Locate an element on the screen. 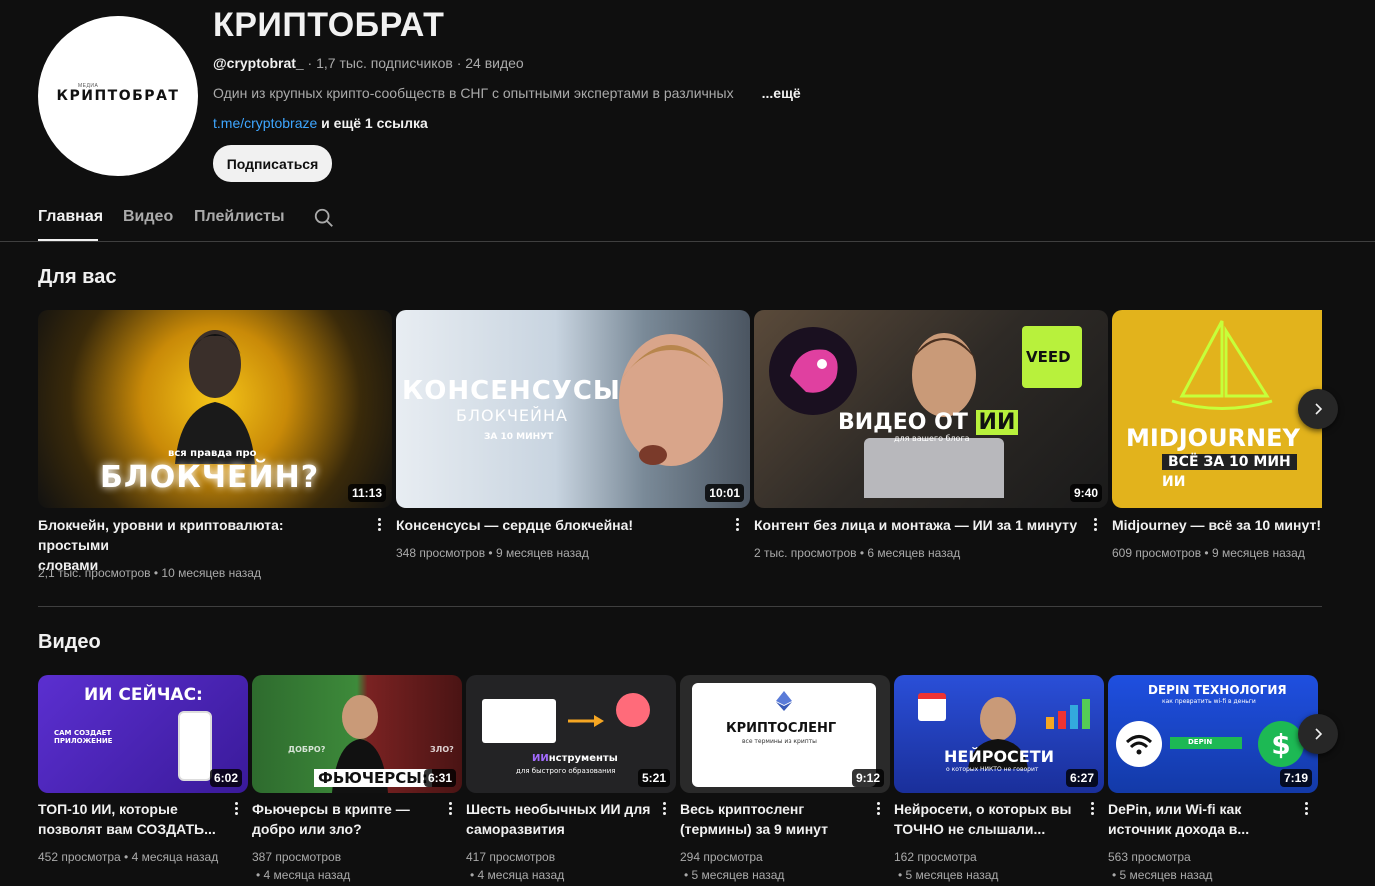 This screenshot has width=1375, height=886. thumb-text-right: ЗЛО? is located at coordinates (442, 749).